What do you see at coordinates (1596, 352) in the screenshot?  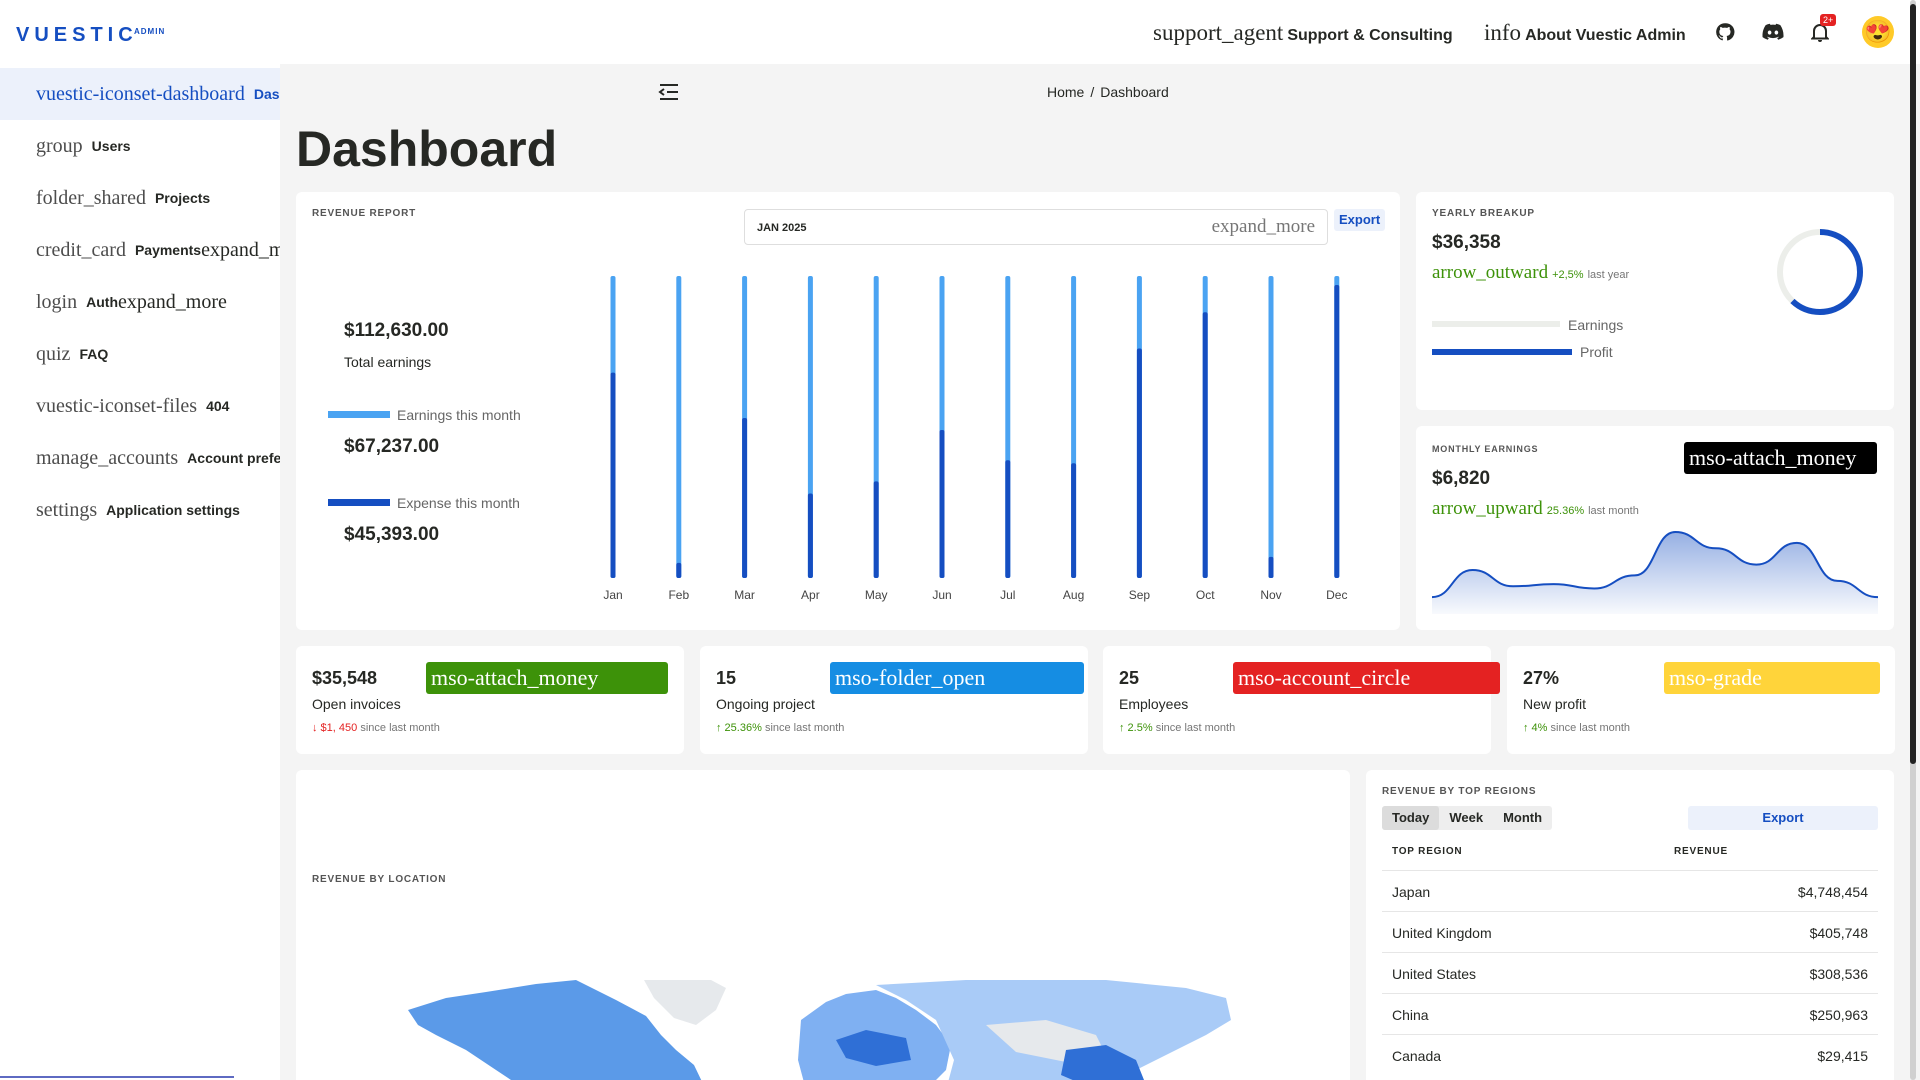 I see `yearly-profit-legend: Profit` at bounding box center [1596, 352].